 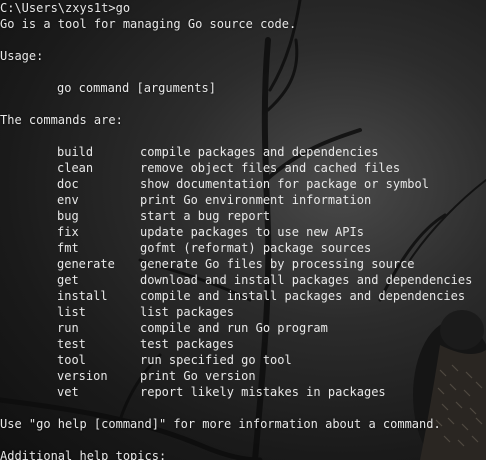 What do you see at coordinates (68, 328) in the screenshot?
I see `command-name: run` at bounding box center [68, 328].